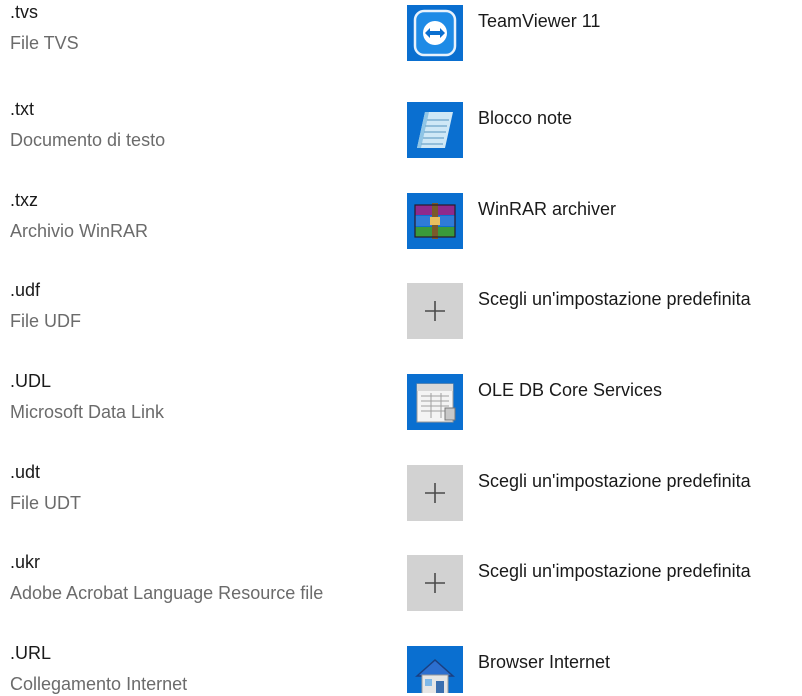 Image resolution: width=802 pixels, height=696 pixels. Describe the element at coordinates (435, 221) in the screenshot. I see `winrar-icon` at that location.